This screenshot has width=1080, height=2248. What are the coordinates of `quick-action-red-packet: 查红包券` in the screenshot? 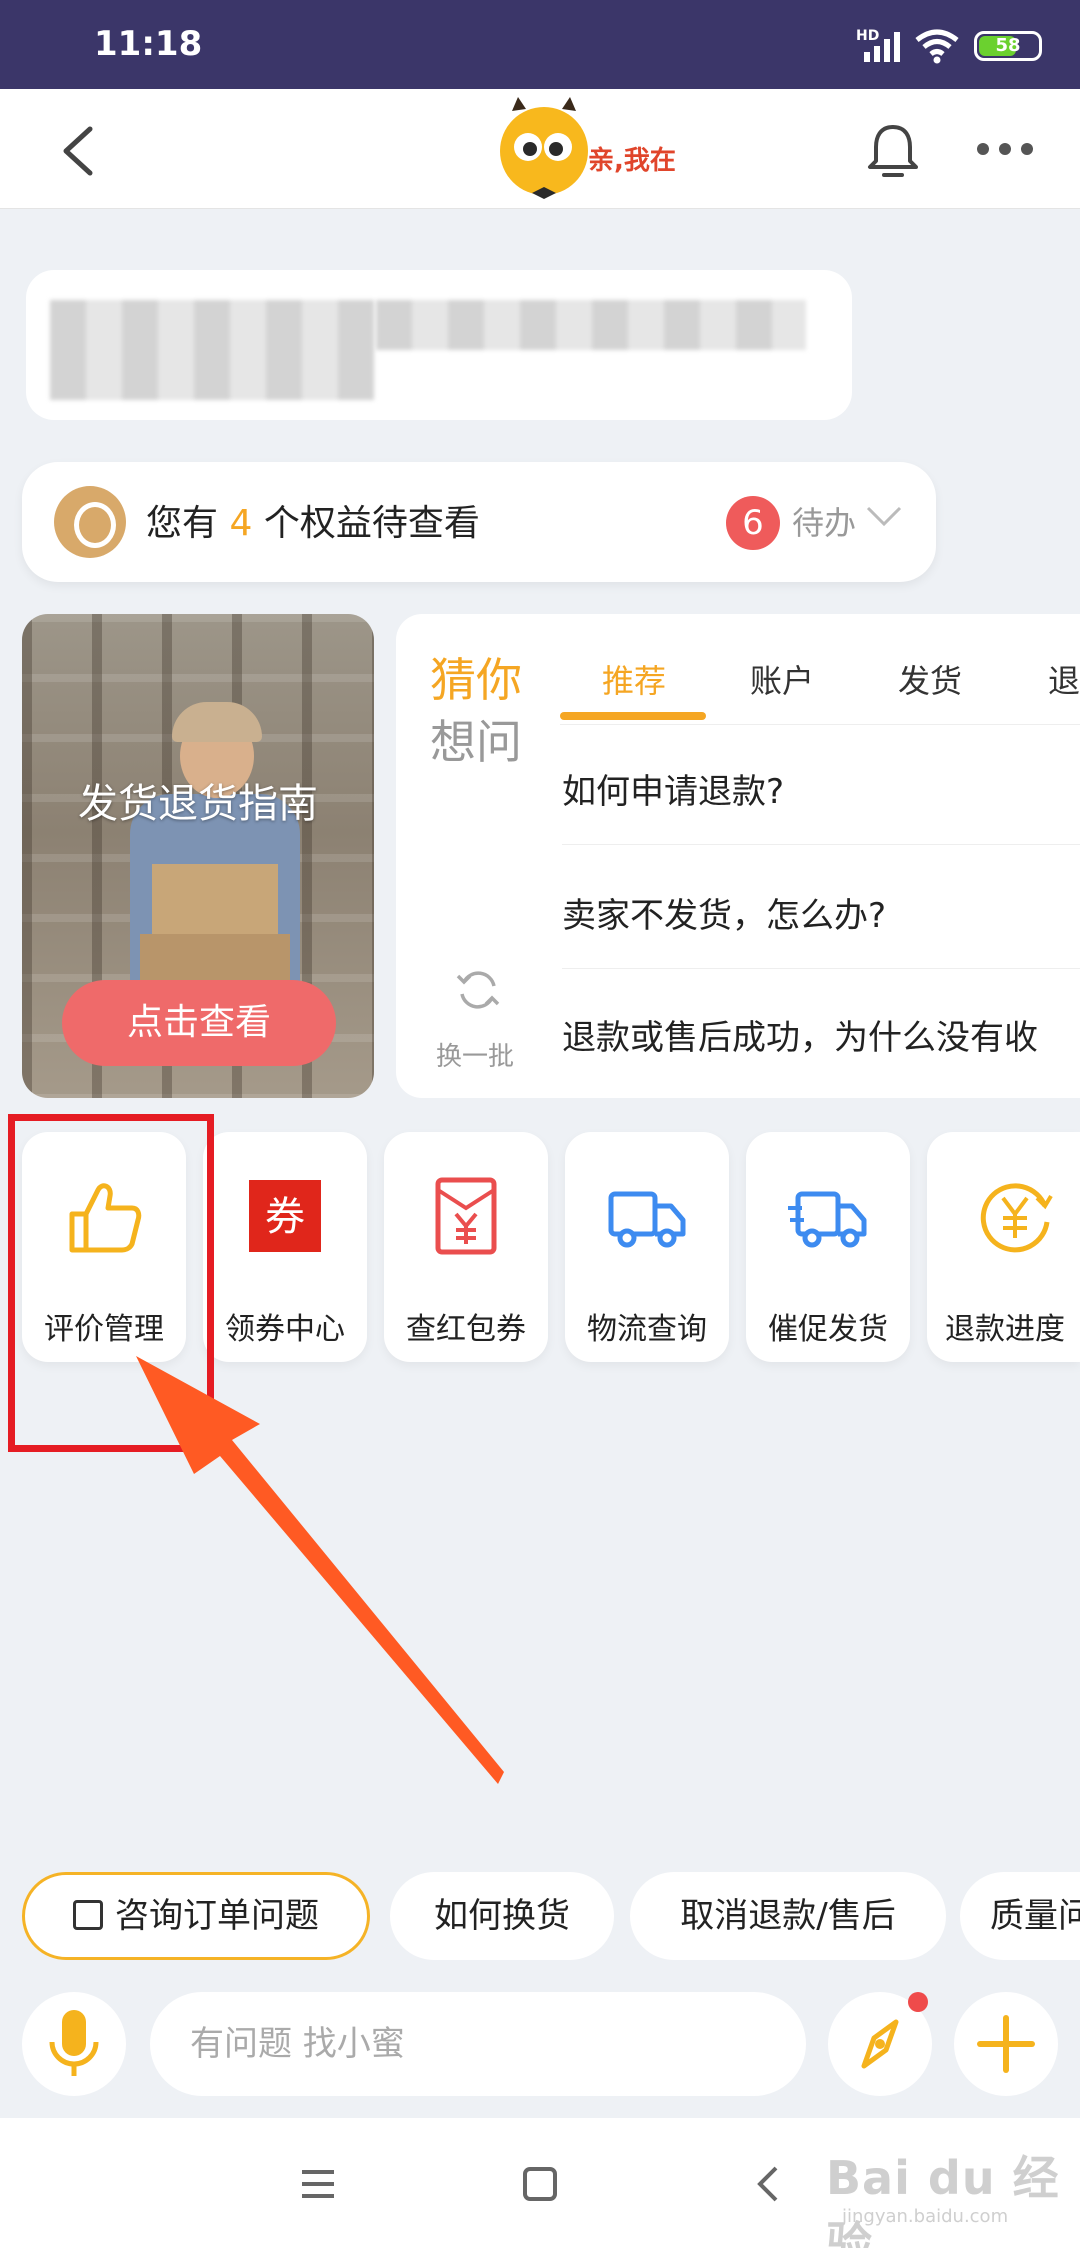 It's located at (466, 1247).